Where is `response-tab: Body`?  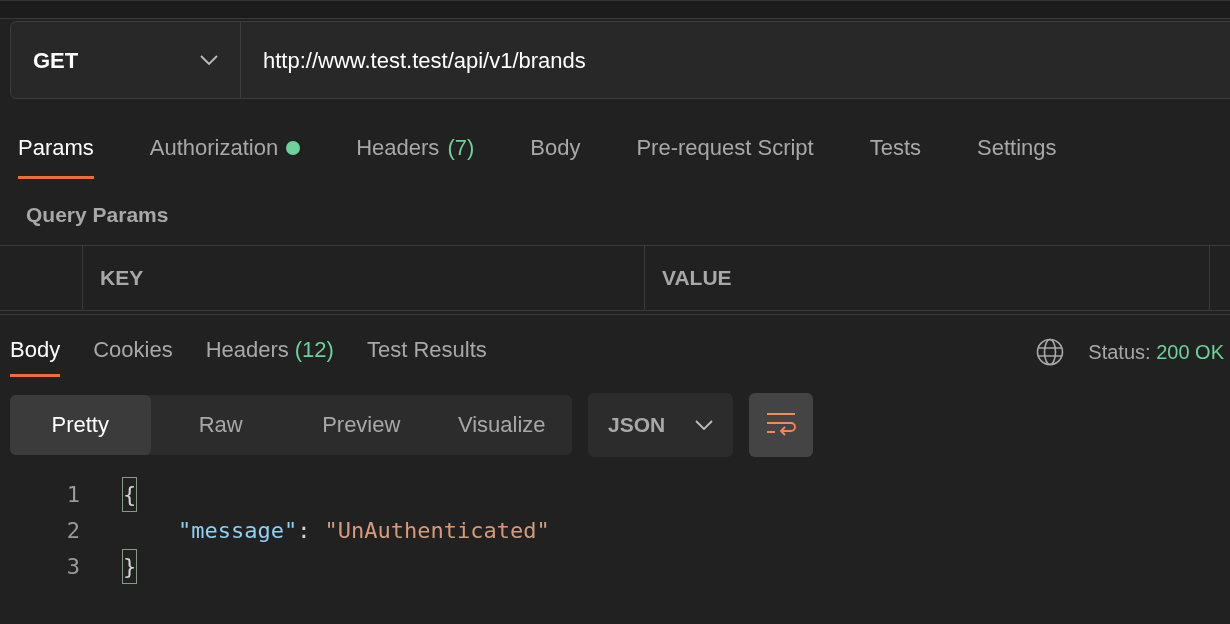 response-tab: Body is located at coordinates (35, 354).